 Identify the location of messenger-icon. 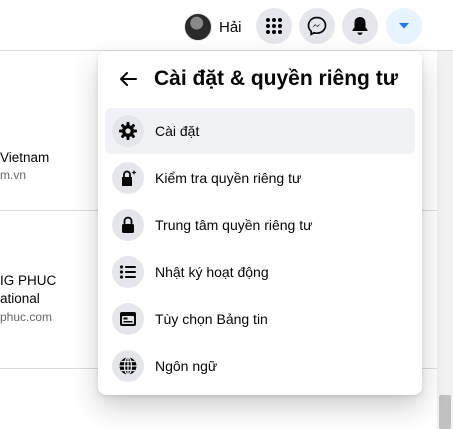
(317, 26).